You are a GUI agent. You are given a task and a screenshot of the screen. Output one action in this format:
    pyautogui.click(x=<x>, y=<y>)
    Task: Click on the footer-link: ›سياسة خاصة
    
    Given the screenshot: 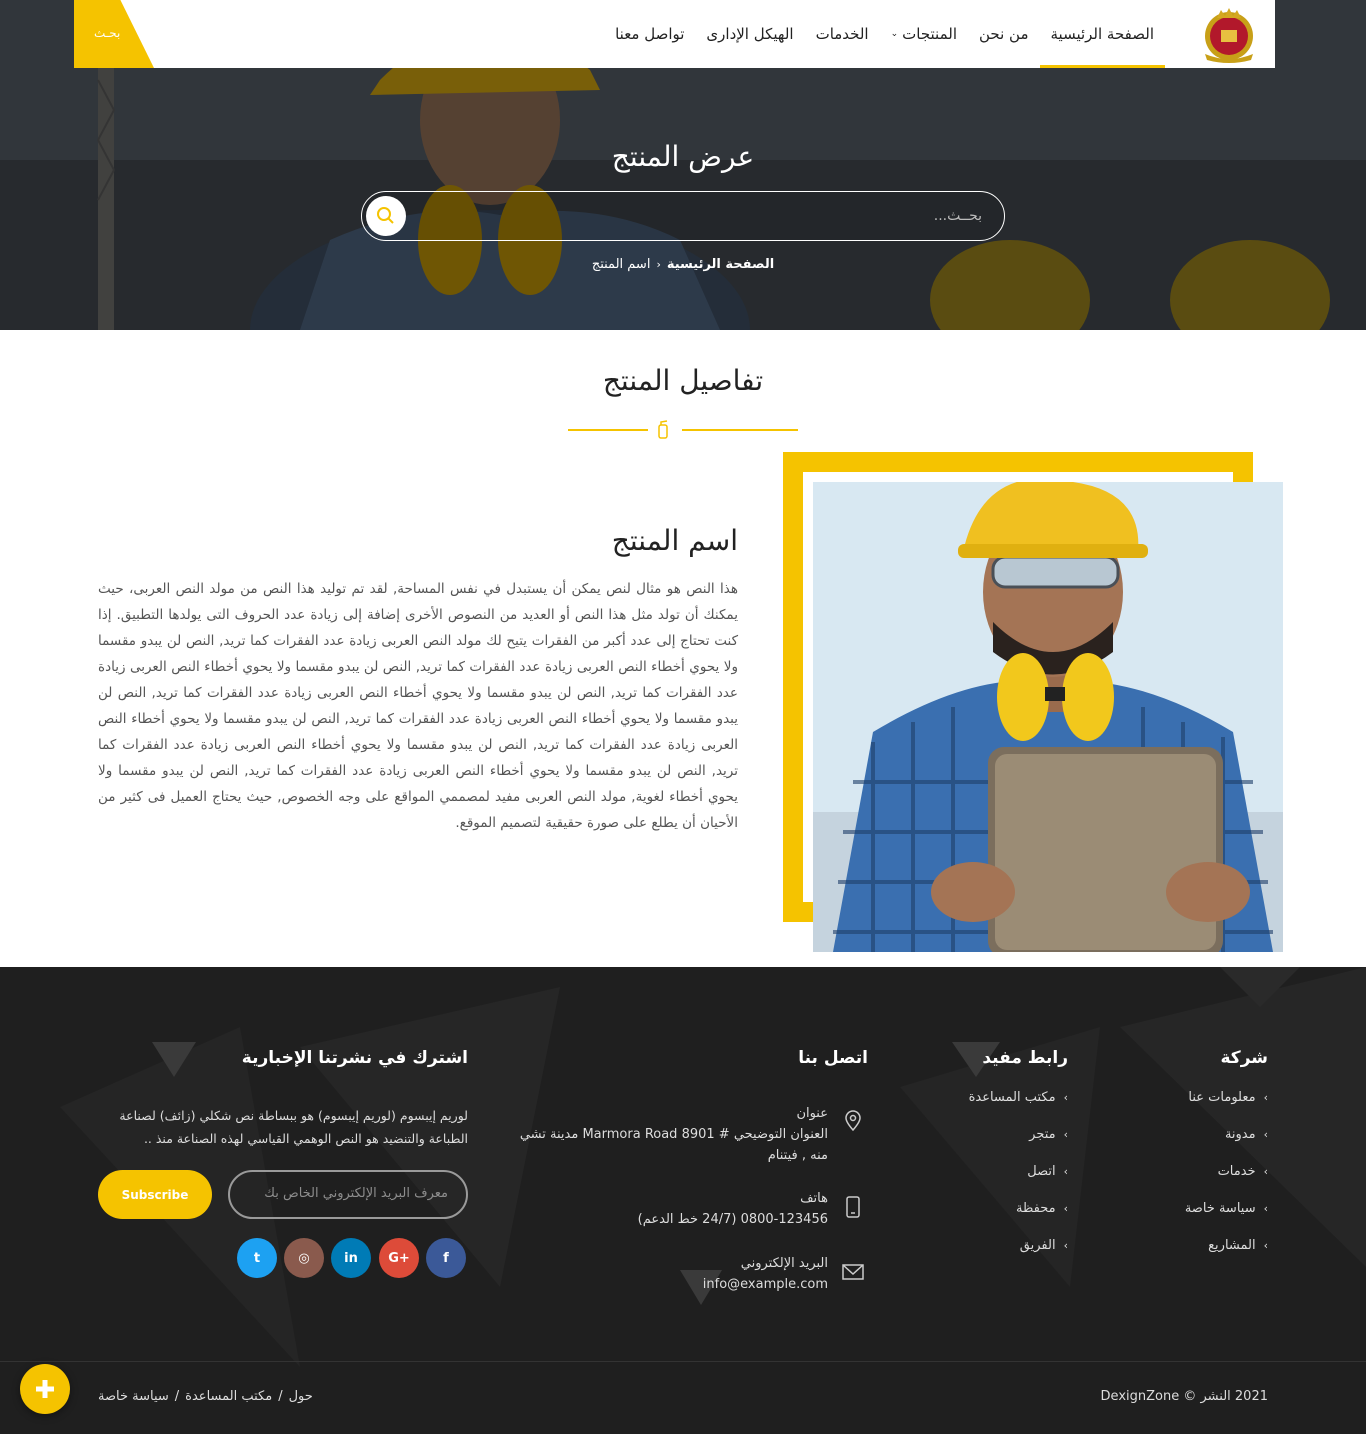 What is the action you would take?
    pyautogui.click(x=1226, y=1208)
    